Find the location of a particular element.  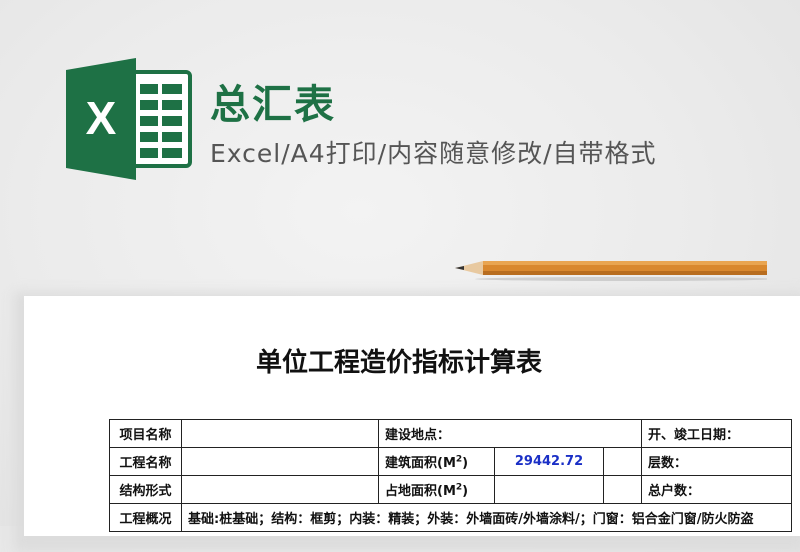

cell-label: 层数： is located at coordinates (716, 461).